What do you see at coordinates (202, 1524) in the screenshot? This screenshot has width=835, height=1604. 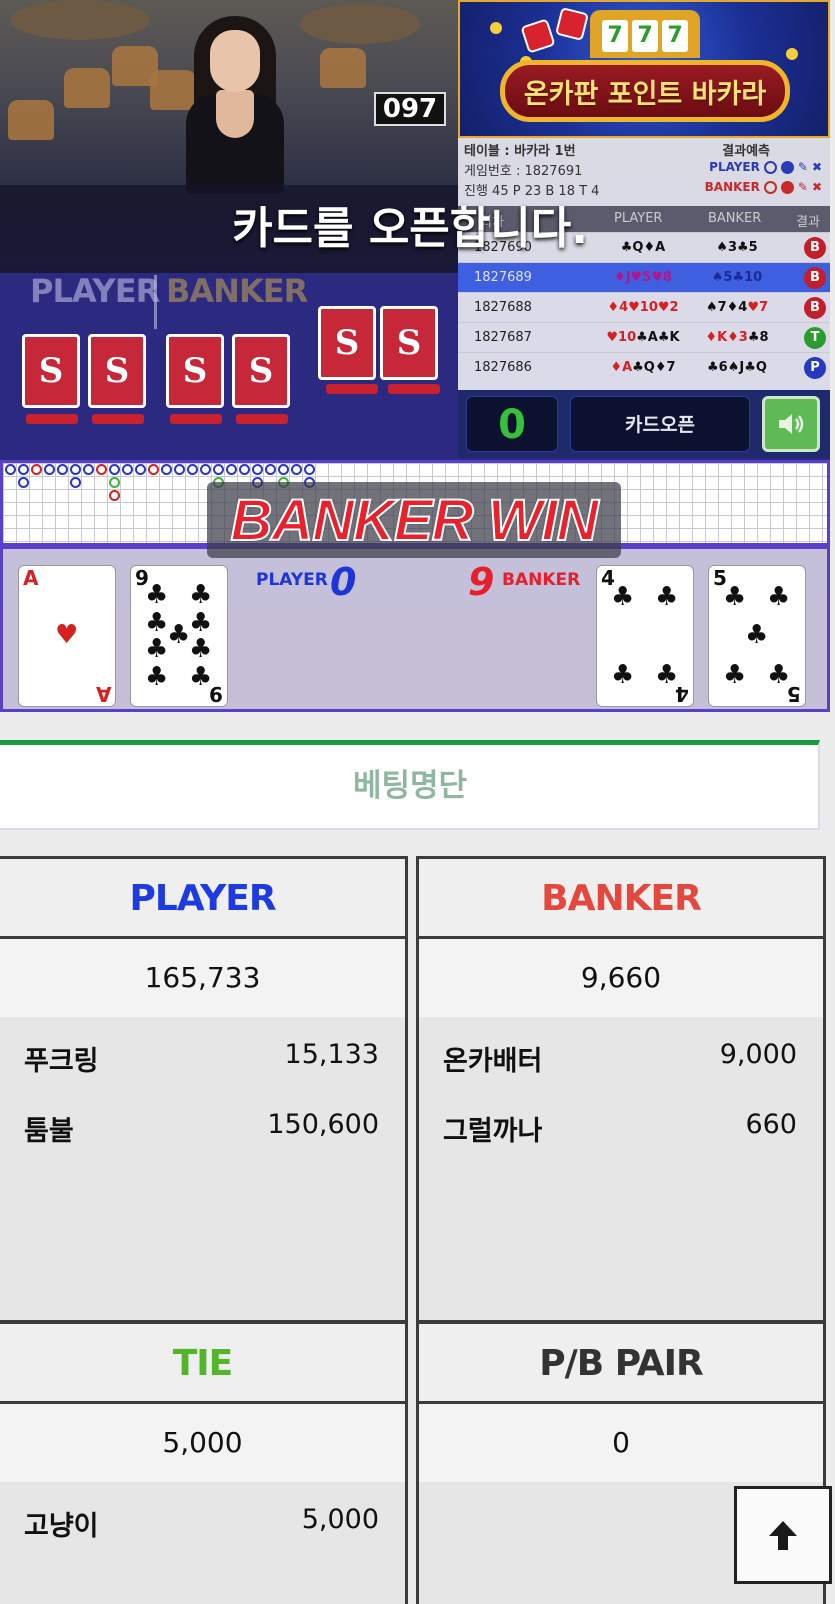 I see `bet-entry: 고냥이 5,000` at bounding box center [202, 1524].